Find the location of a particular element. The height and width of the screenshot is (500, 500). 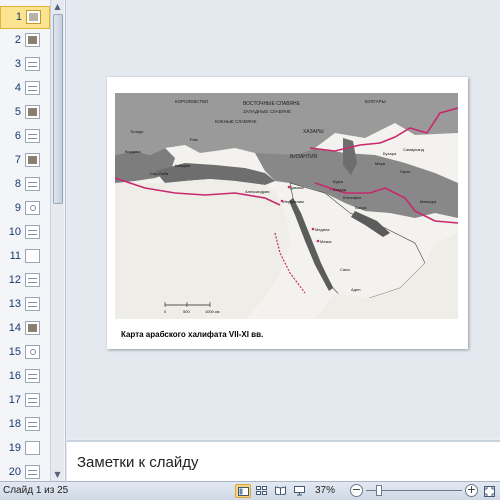

normal-view-button is located at coordinates (243, 491).